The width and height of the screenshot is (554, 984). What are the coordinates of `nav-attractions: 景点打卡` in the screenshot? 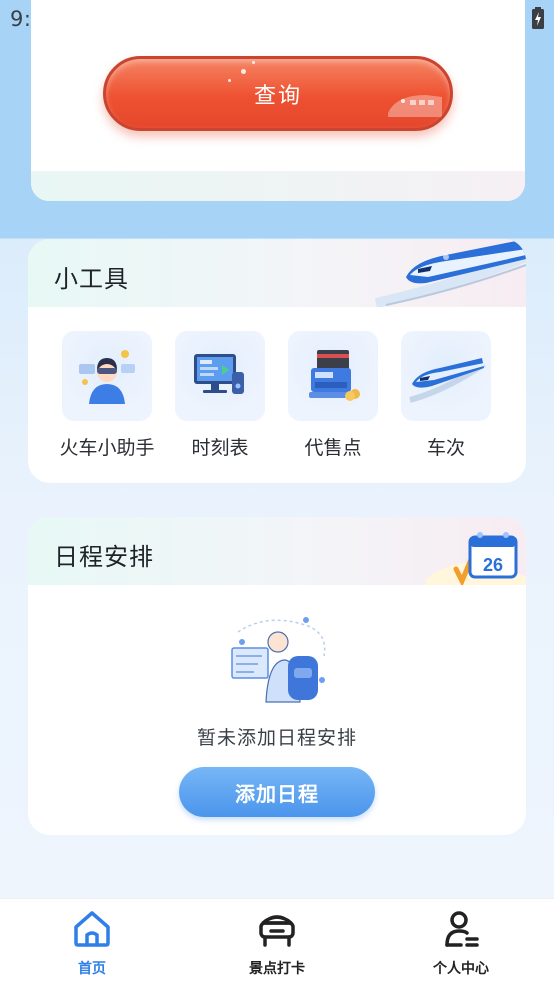 It's located at (277, 942).